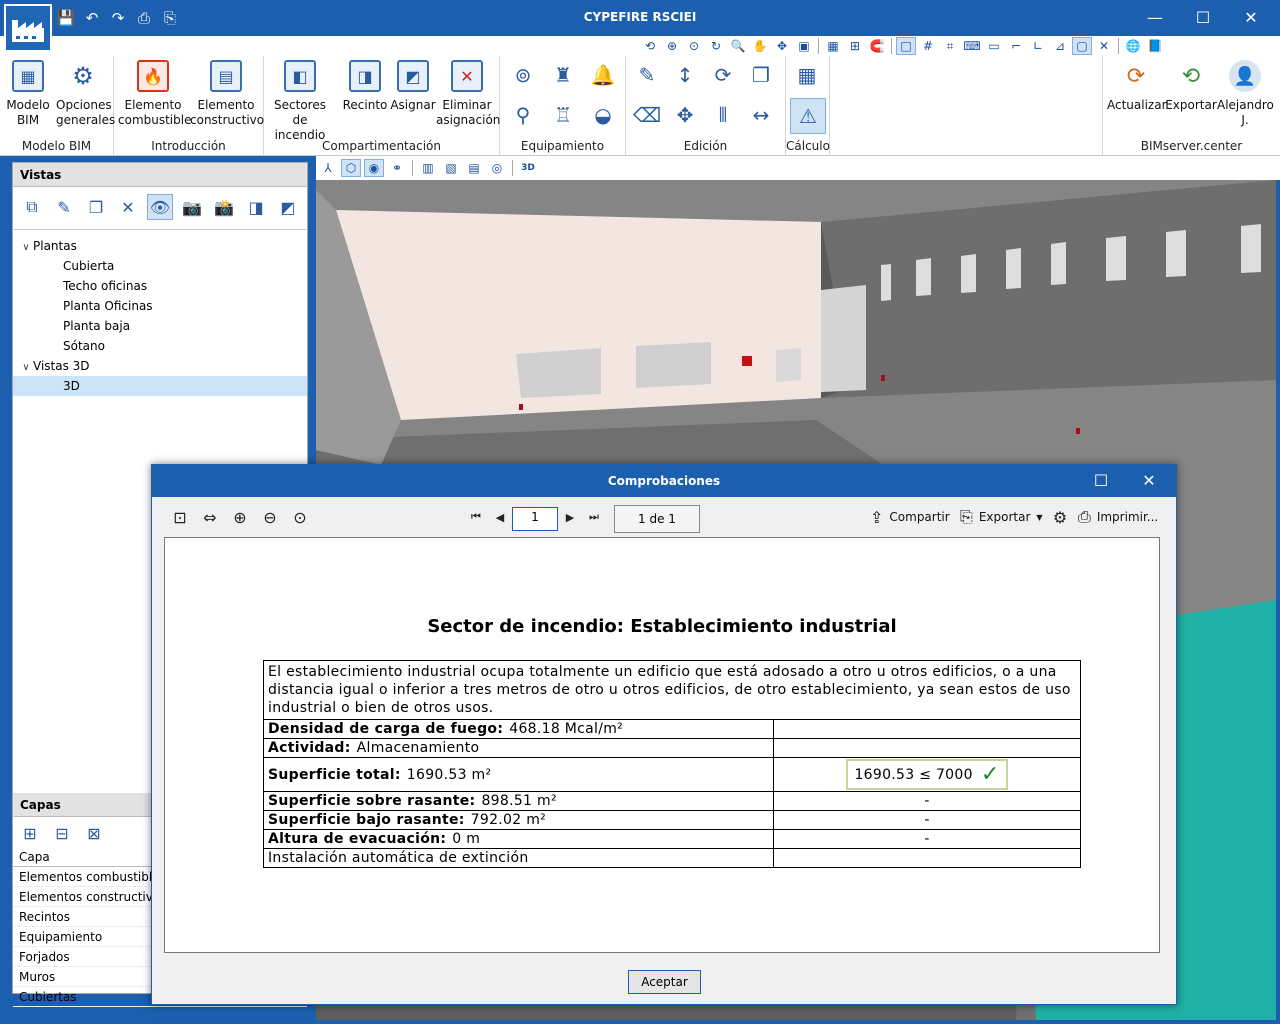 This screenshot has height=1024, width=1280. I want to click on dimension-icon: ↔, so click(761, 115).